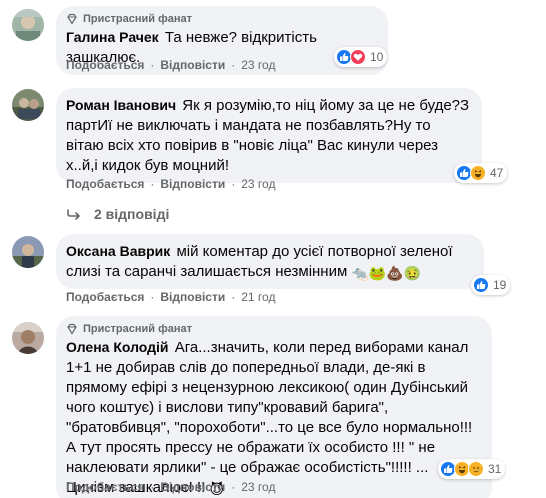  What do you see at coordinates (358, 57) in the screenshot?
I see `love-reaction-icon` at bounding box center [358, 57].